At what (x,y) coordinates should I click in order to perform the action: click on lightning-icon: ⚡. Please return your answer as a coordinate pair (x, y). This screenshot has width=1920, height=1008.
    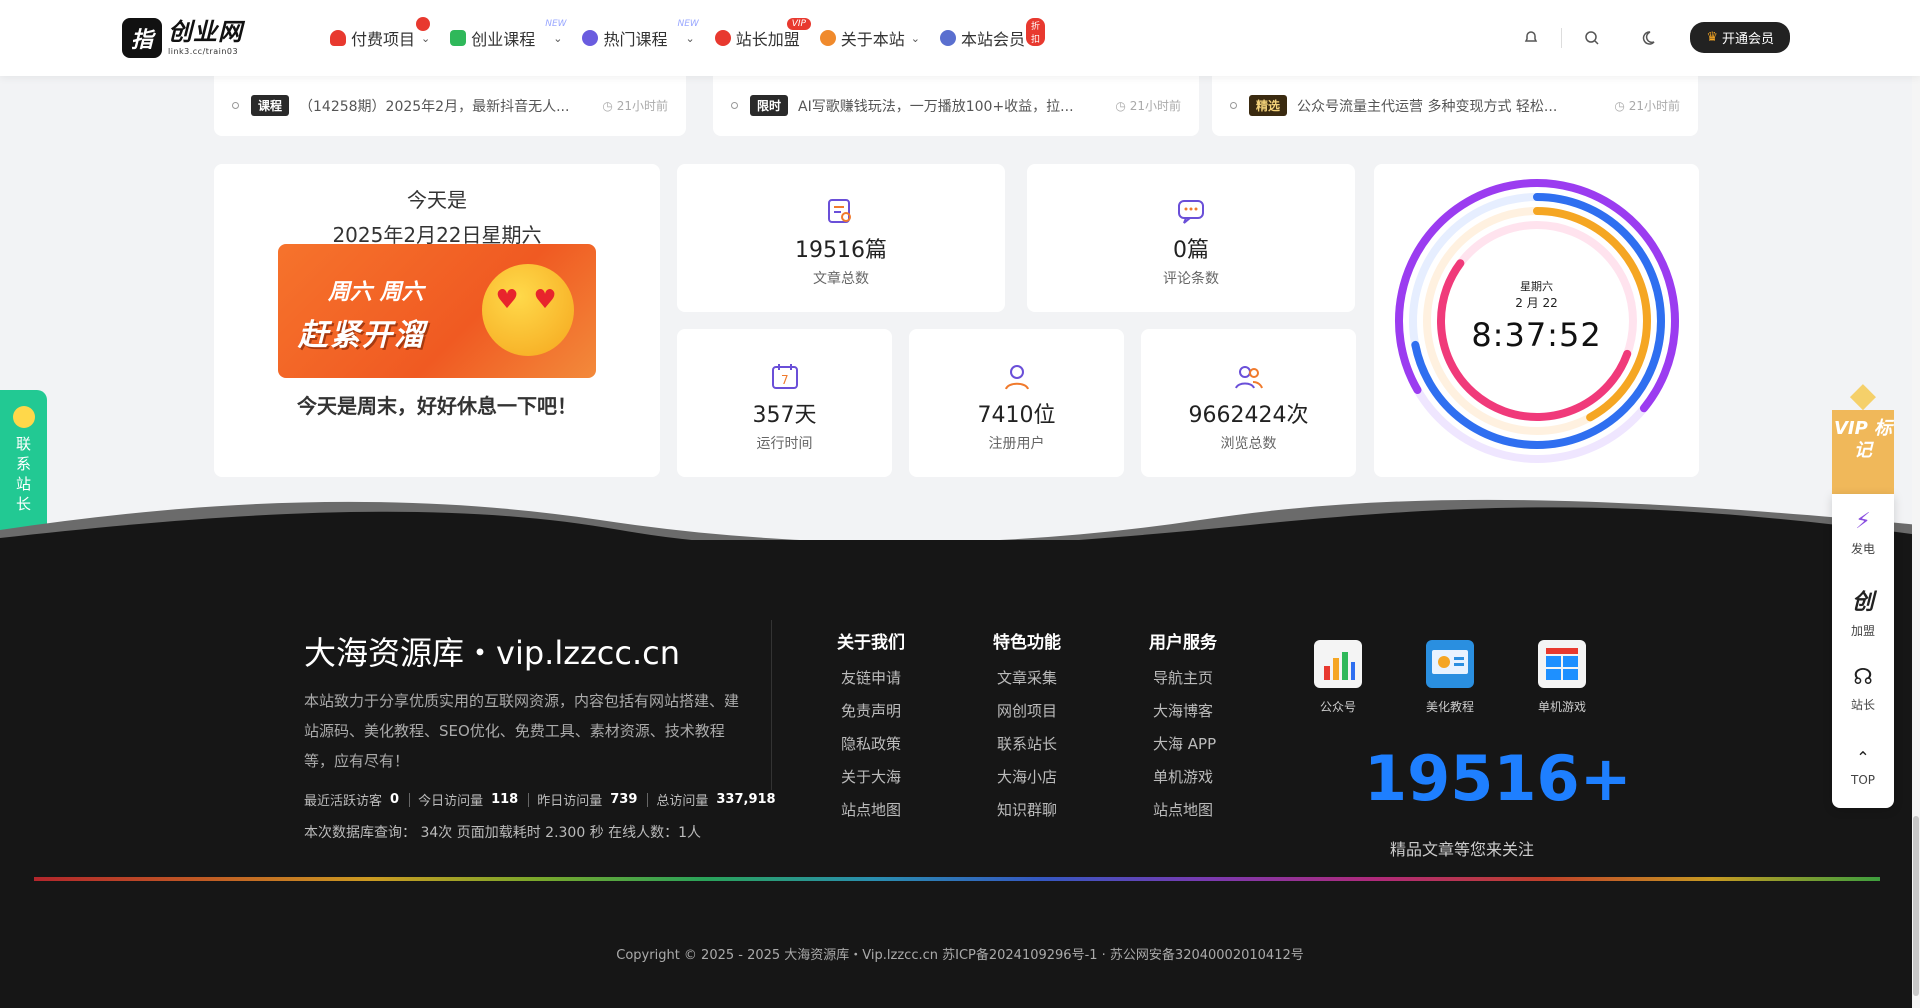
    Looking at the image, I should click on (1863, 521).